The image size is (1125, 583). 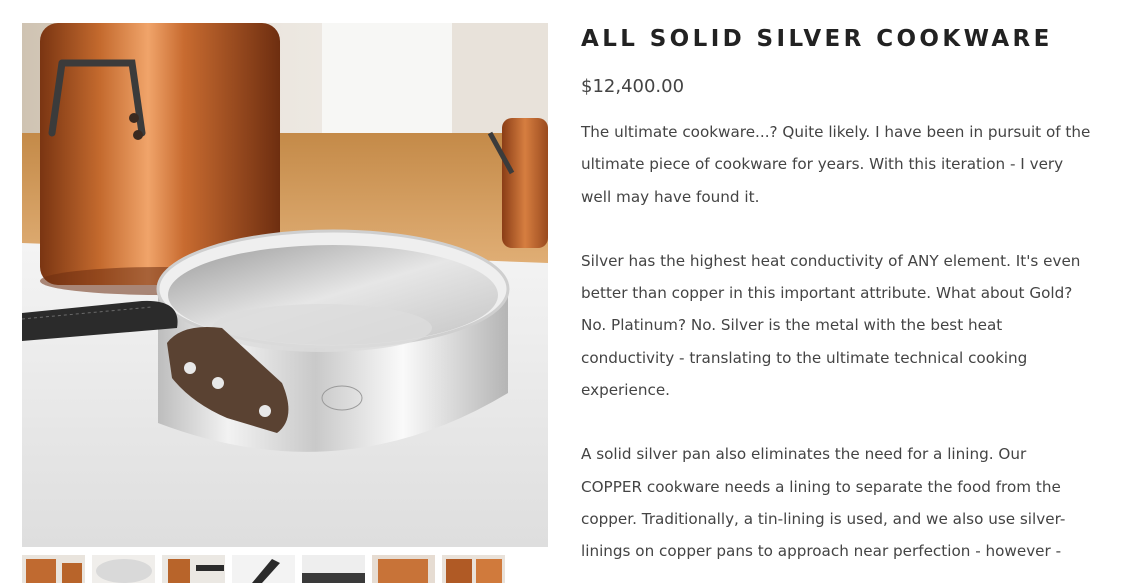 I want to click on description-line: well may have found it., so click(x=670, y=196).